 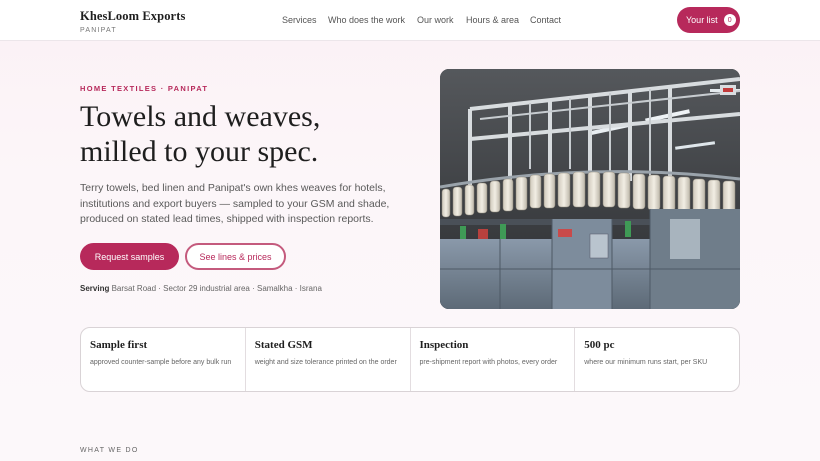 I want to click on list-count-badge: 0, so click(x=729, y=20).